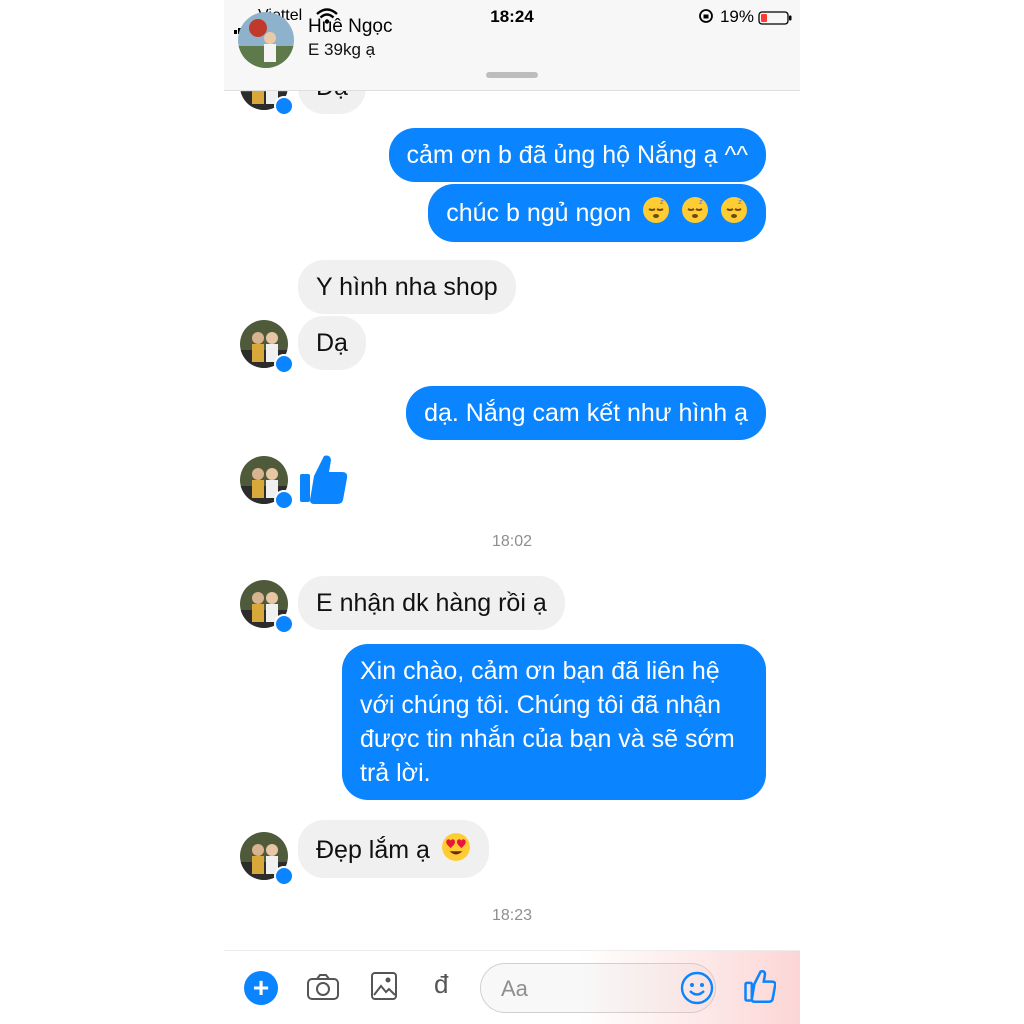 This screenshot has height=1024, width=1024. I want to click on plus-icon: +, so click(261, 987).